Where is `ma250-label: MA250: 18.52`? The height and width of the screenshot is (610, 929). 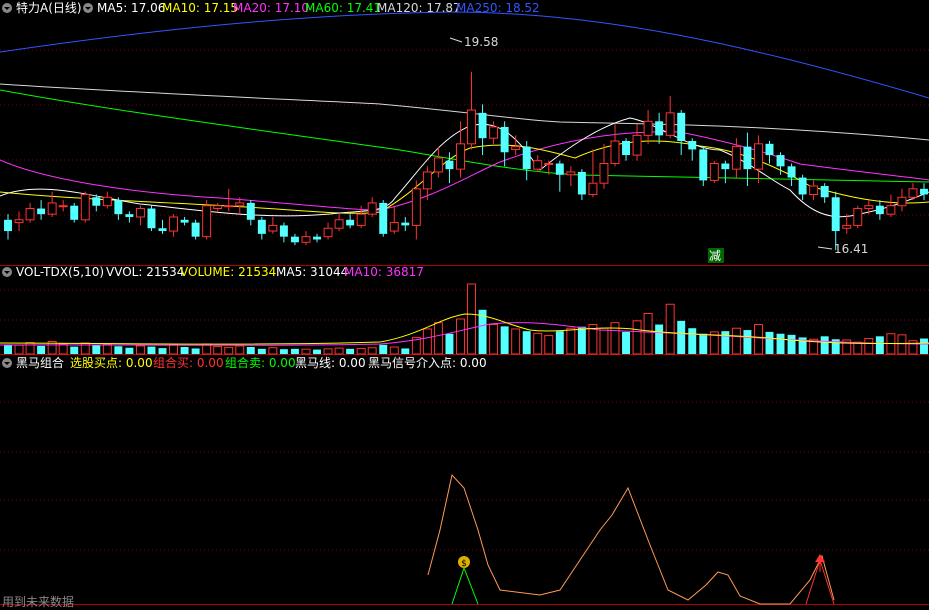
ma250-label: MA250: 18.52 is located at coordinates (498, 8).